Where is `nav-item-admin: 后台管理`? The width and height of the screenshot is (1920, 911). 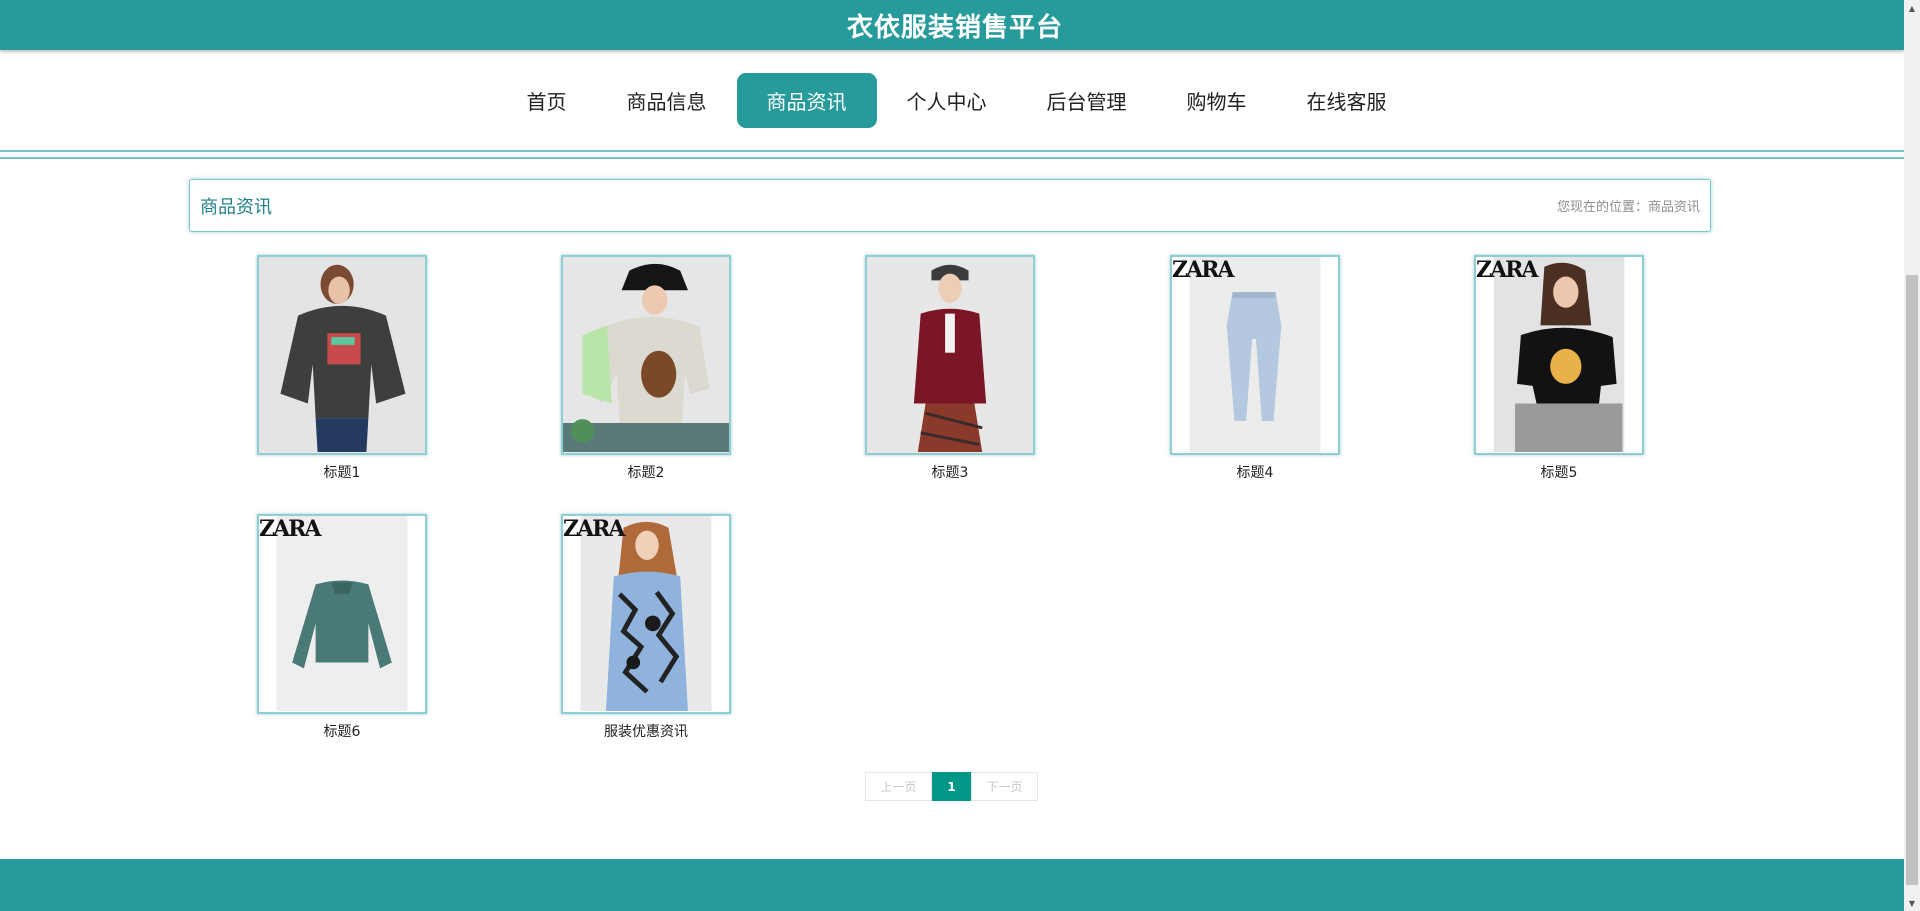
nav-item-admin: 后台管理 is located at coordinates (1087, 100).